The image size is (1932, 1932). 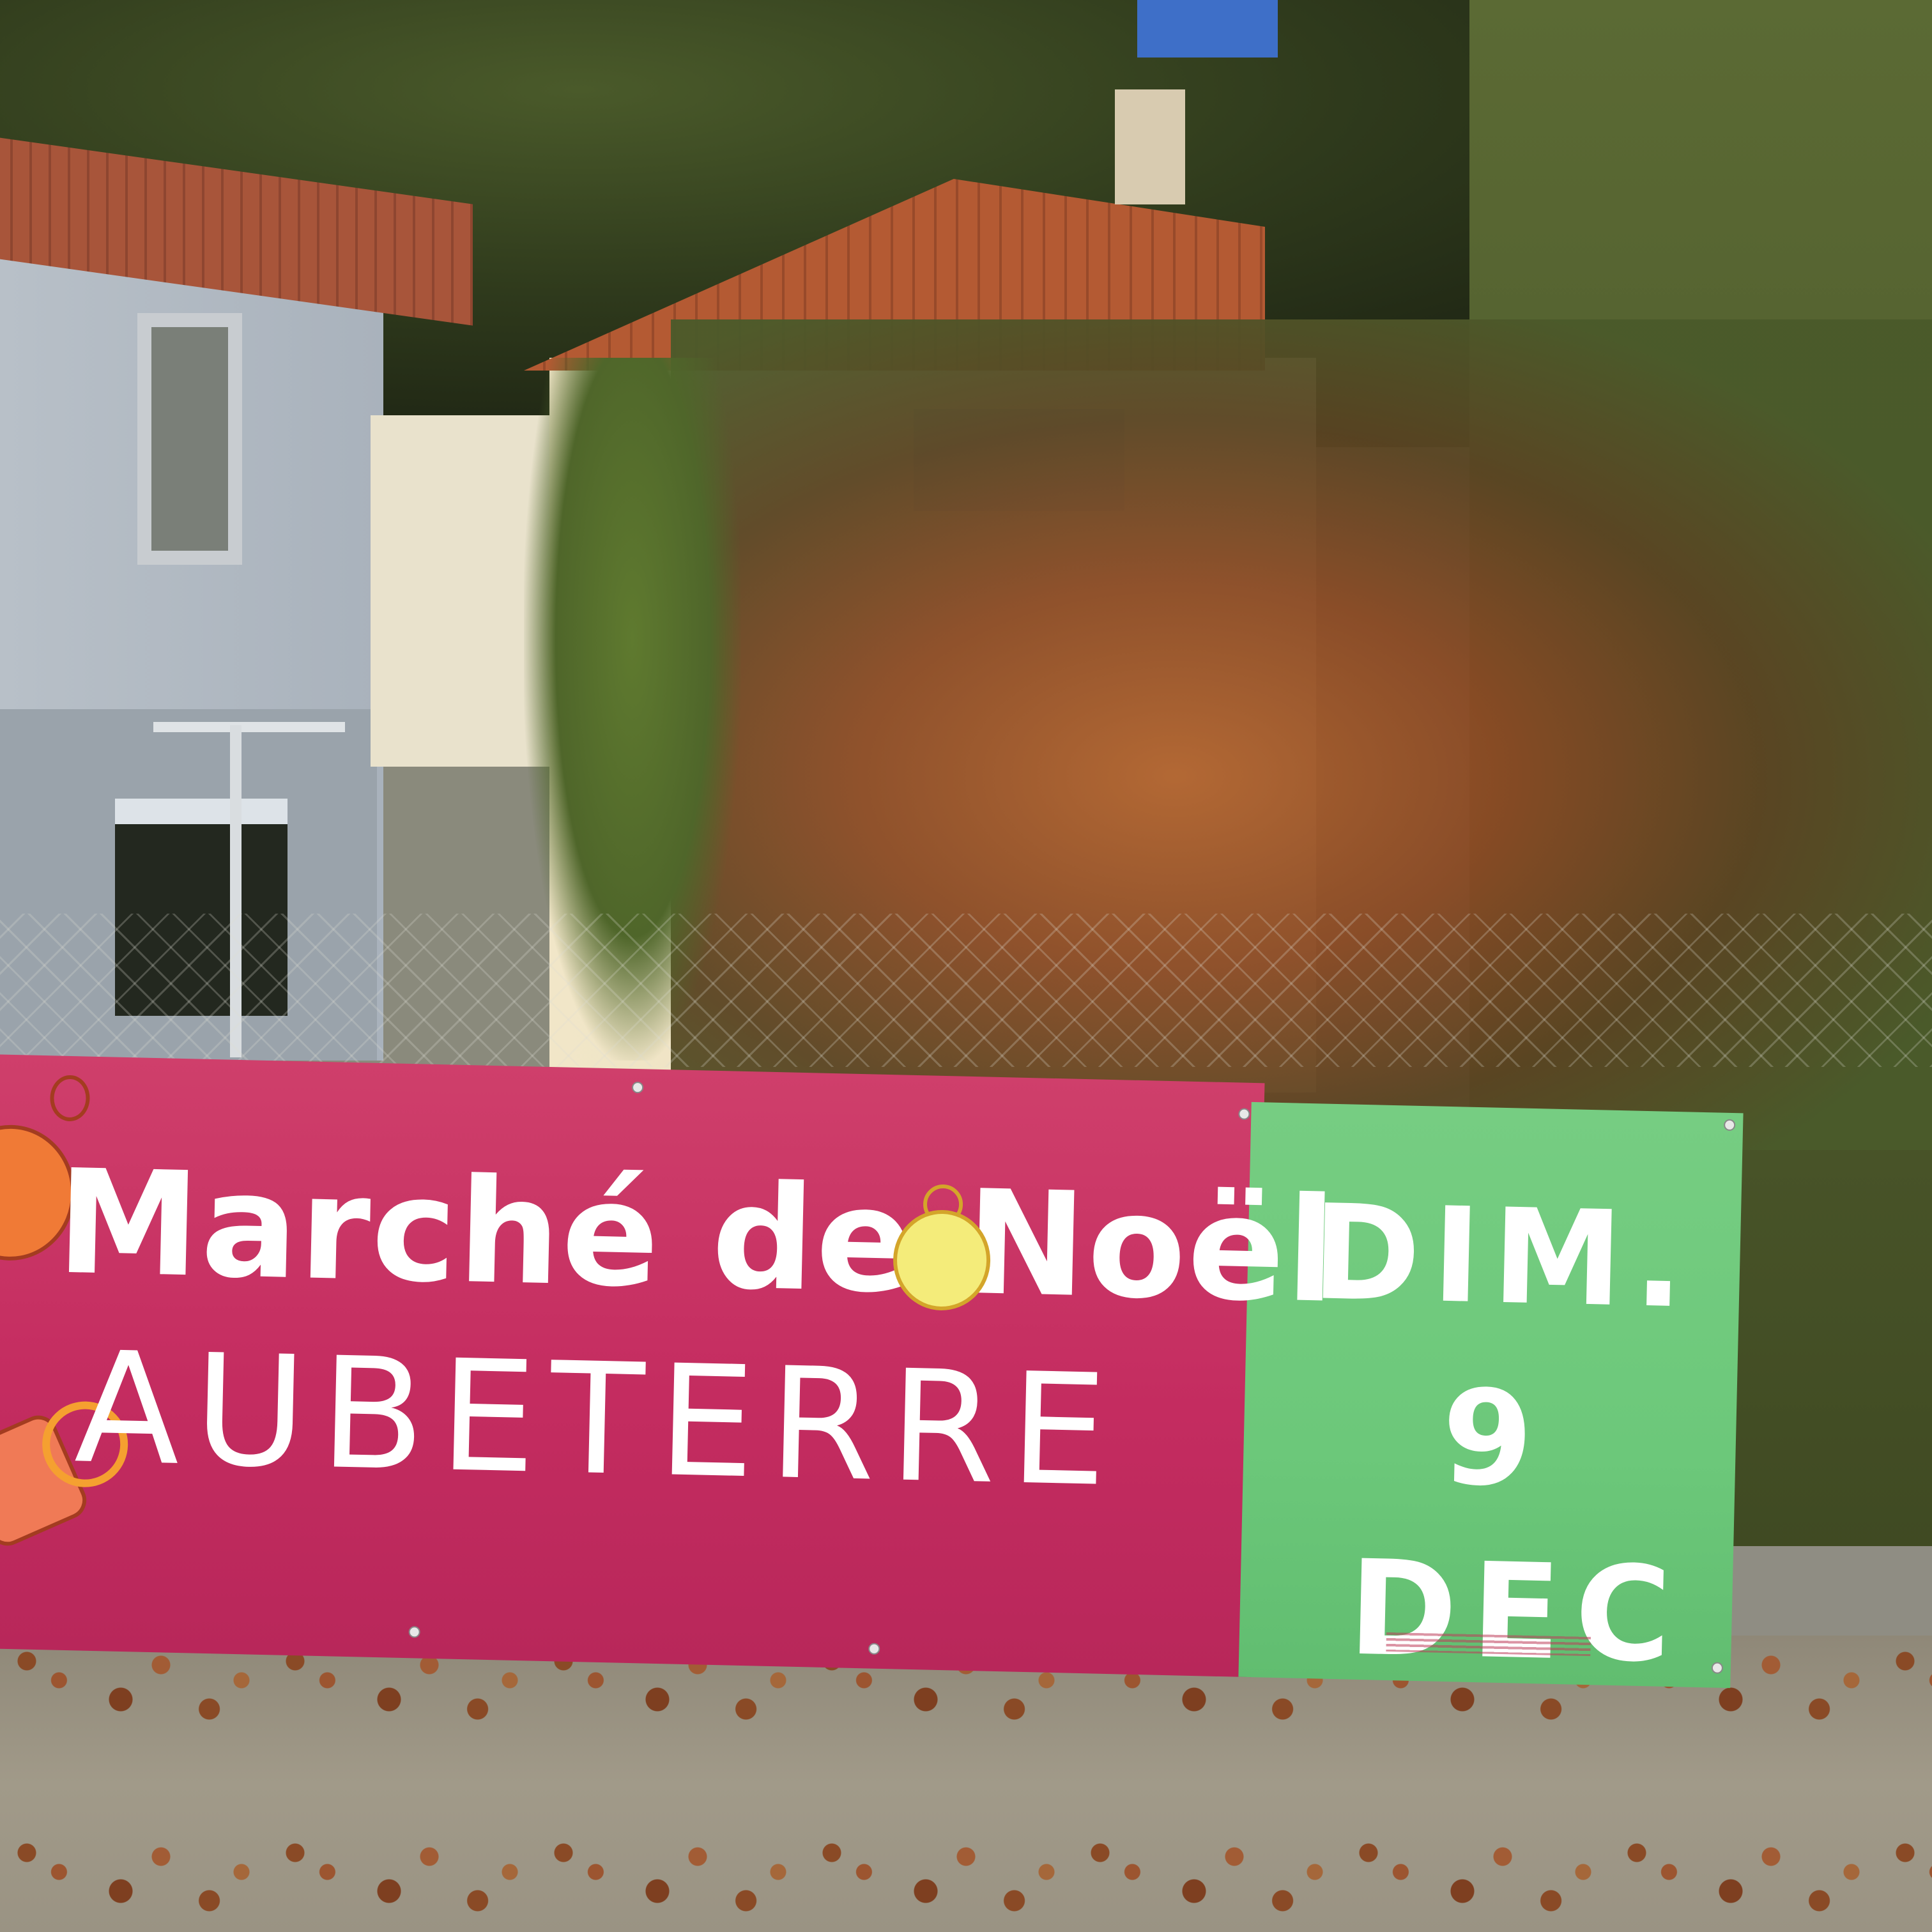 What do you see at coordinates (249, 727) in the screenshot?
I see `lamp-post-arm` at bounding box center [249, 727].